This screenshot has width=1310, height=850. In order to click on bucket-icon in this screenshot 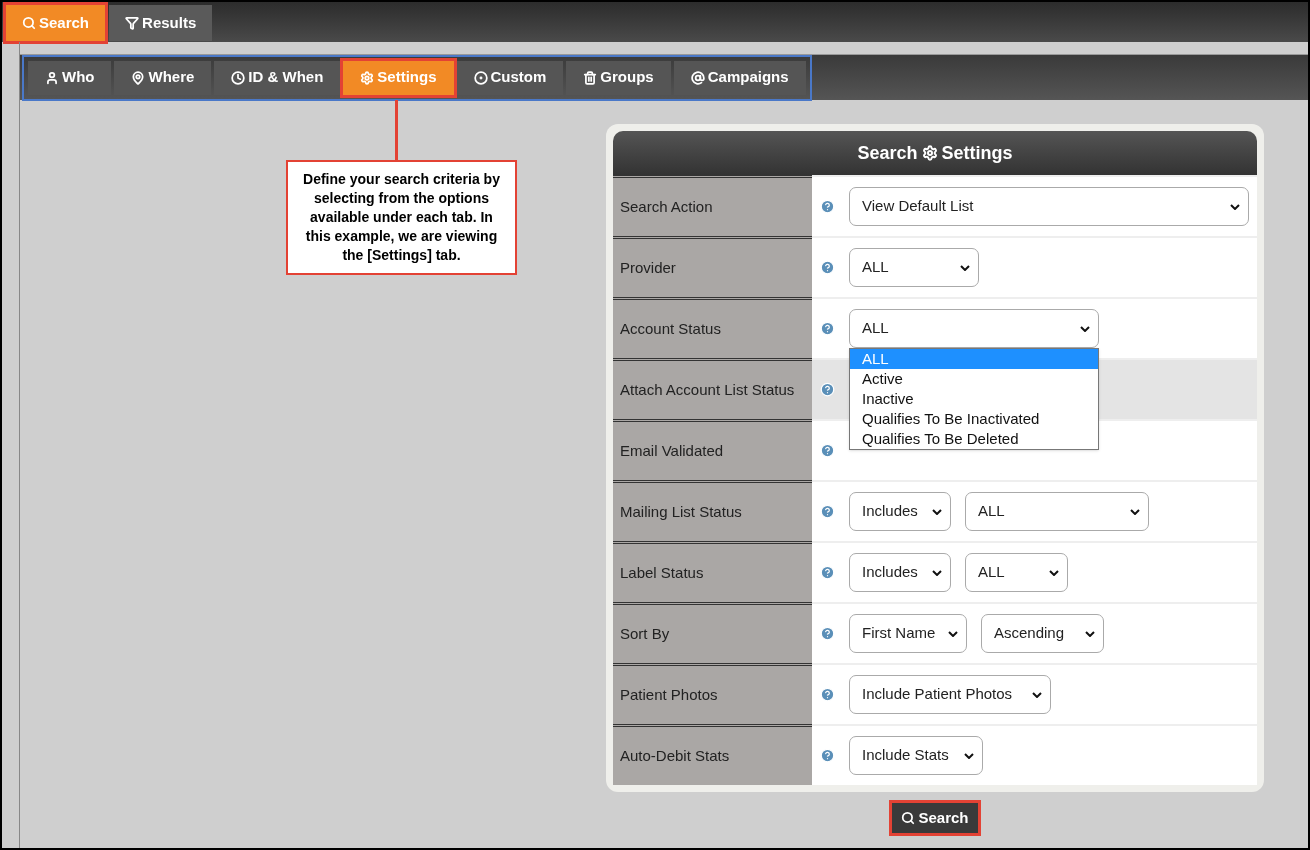, I will do `click(590, 77)`.